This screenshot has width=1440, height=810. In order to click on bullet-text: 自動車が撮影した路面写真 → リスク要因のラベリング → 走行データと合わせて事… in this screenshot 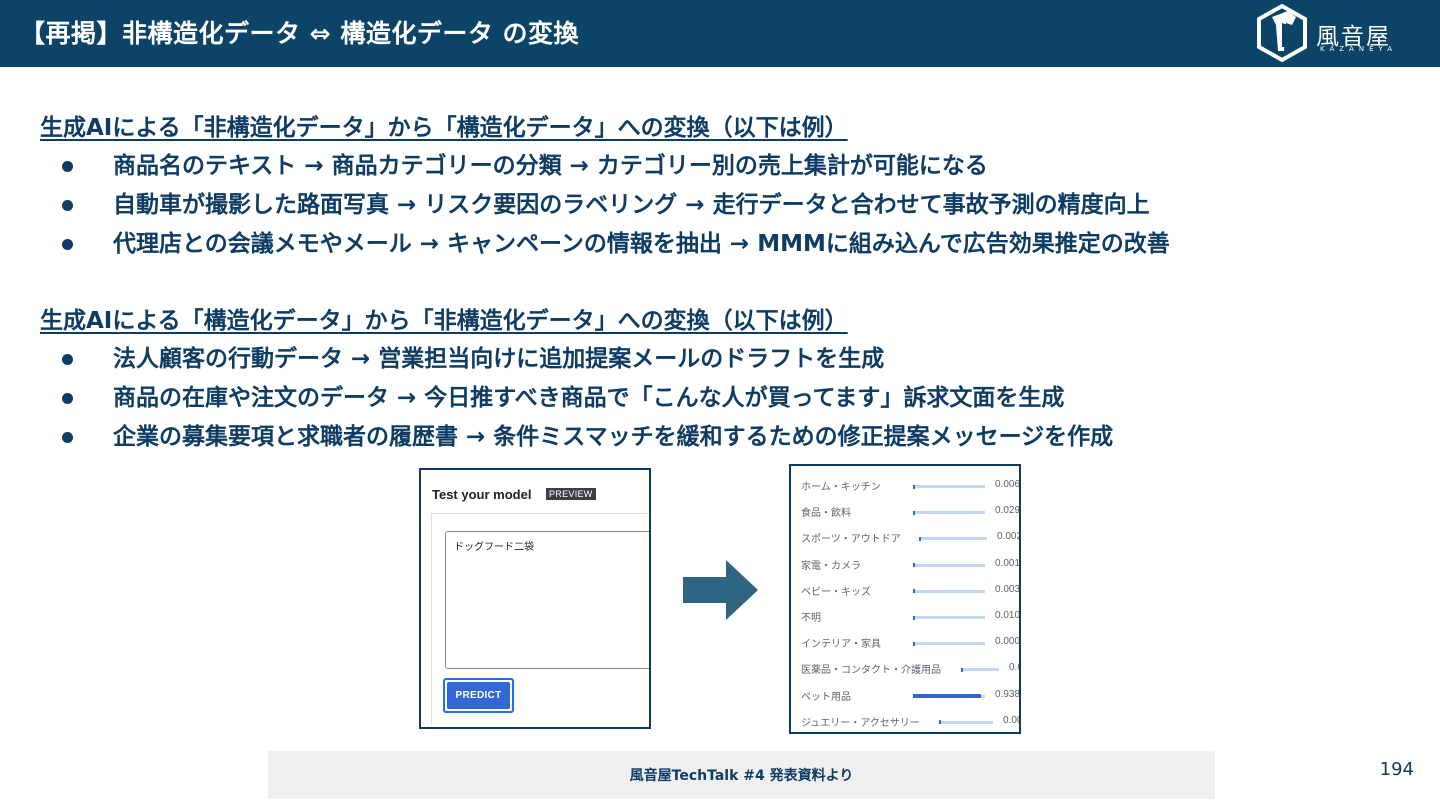, I will do `click(631, 205)`.